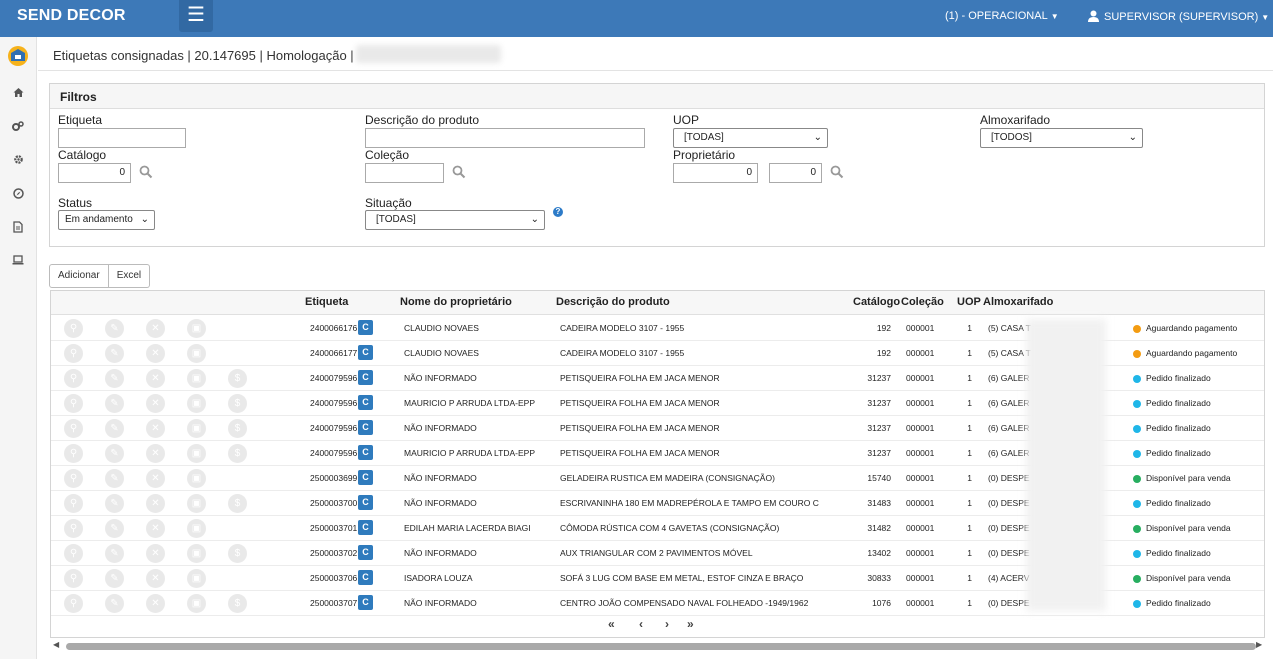 The width and height of the screenshot is (1273, 659). I want to click on catalogo-input: 0, so click(94, 173).